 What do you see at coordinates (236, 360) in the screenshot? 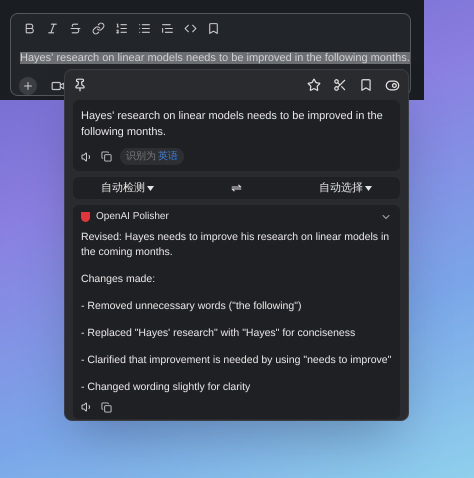
I see `result-text: - Clarified that improvement is needed by using "needs to improve"` at bounding box center [236, 360].